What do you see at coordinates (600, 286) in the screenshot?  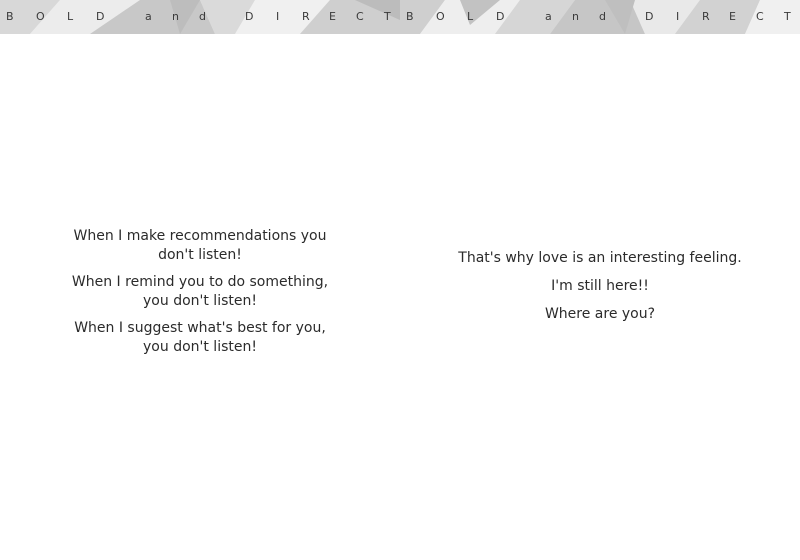 I see `paragraph: I'm still here!!` at bounding box center [600, 286].